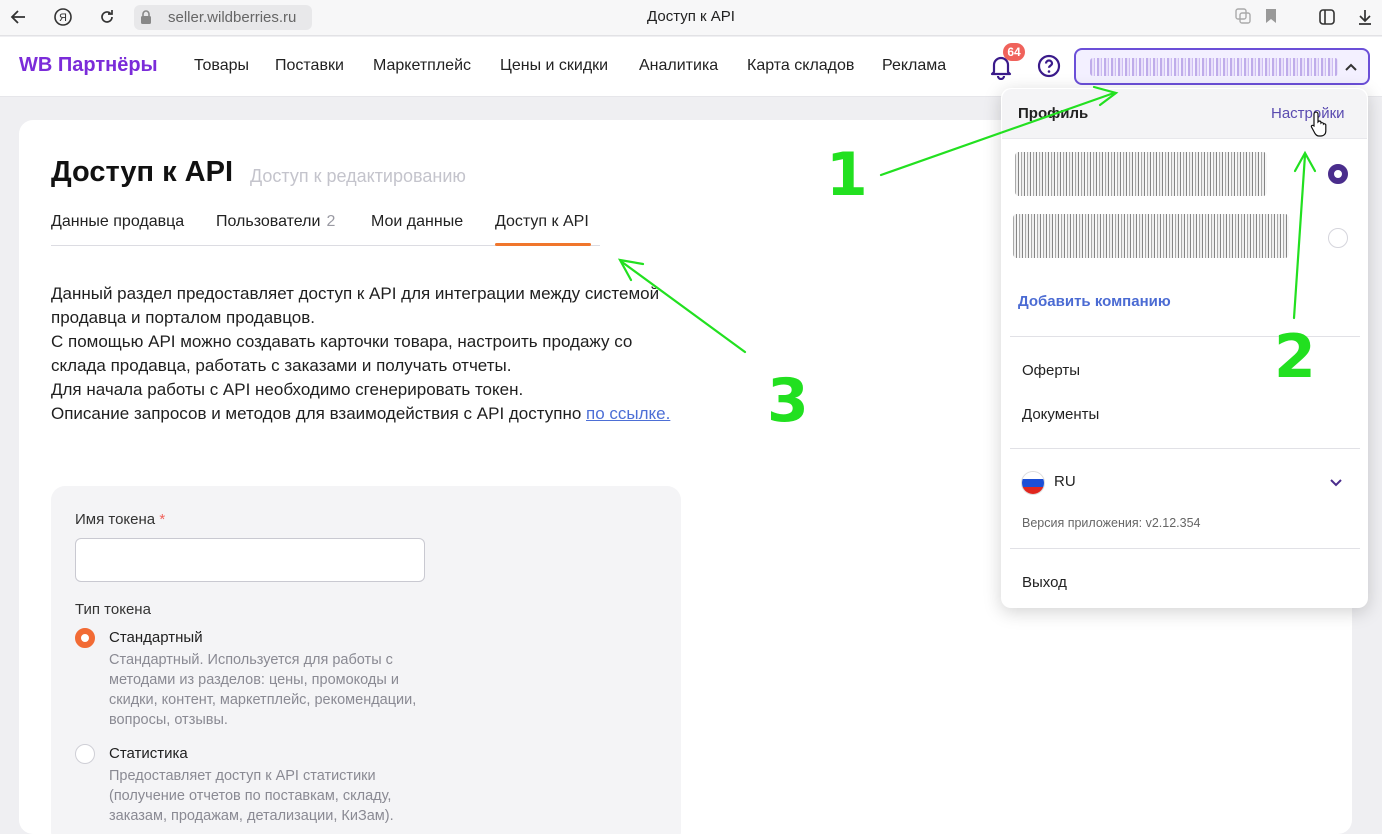 This screenshot has width=1382, height=834. I want to click on svg-text: Я, so click(63, 18).